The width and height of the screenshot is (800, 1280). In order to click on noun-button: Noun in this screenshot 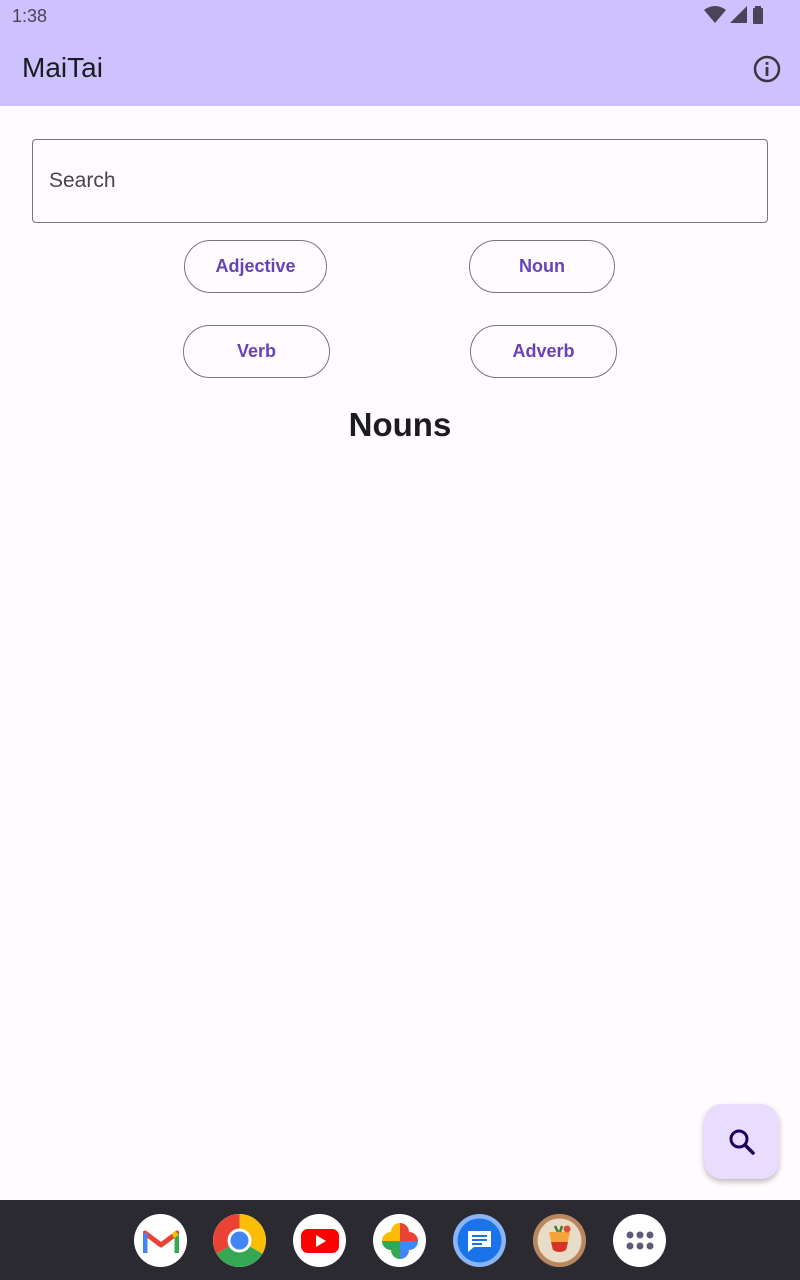, I will do `click(542, 266)`.